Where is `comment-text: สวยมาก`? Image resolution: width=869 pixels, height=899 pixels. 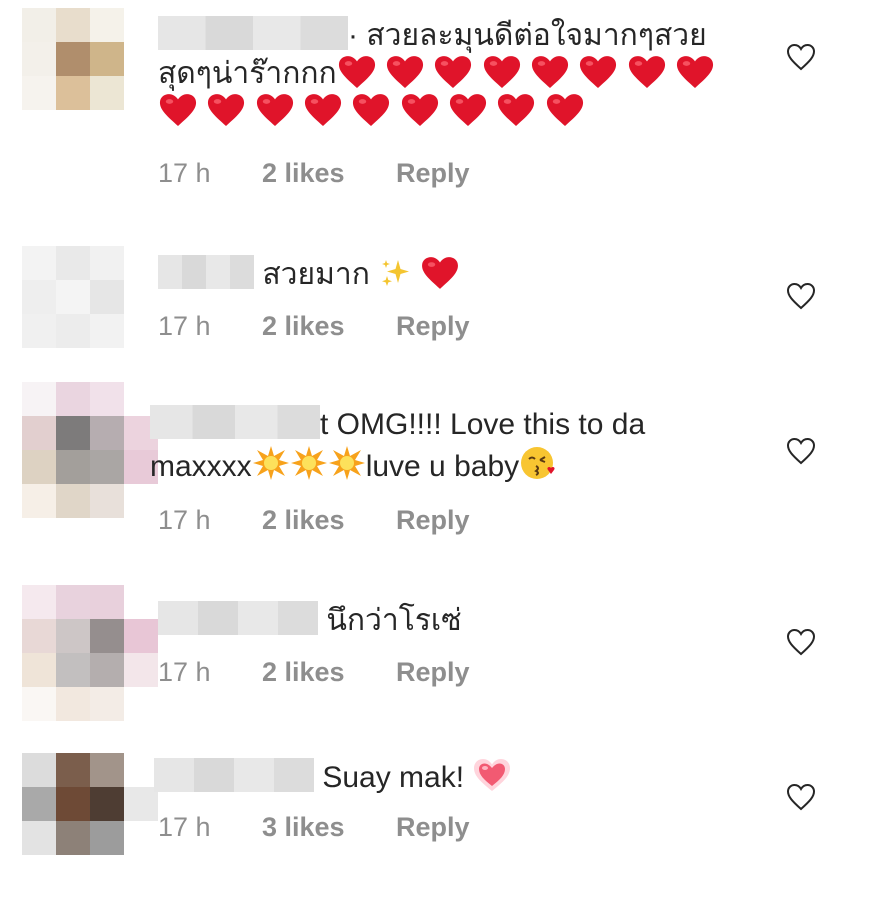 comment-text: สวยมาก is located at coordinates (448, 274).